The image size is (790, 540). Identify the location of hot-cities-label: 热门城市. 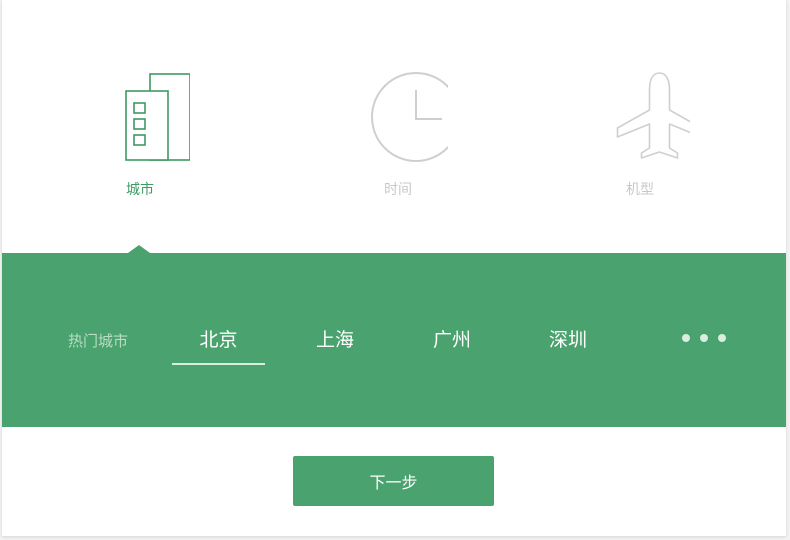
(98, 341).